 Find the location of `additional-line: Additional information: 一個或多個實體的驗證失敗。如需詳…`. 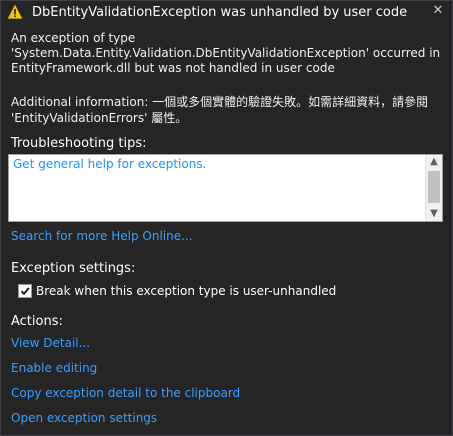

additional-line: Additional information: 一個或多個實體的驗證失敗。如需詳… is located at coordinates (220, 102).